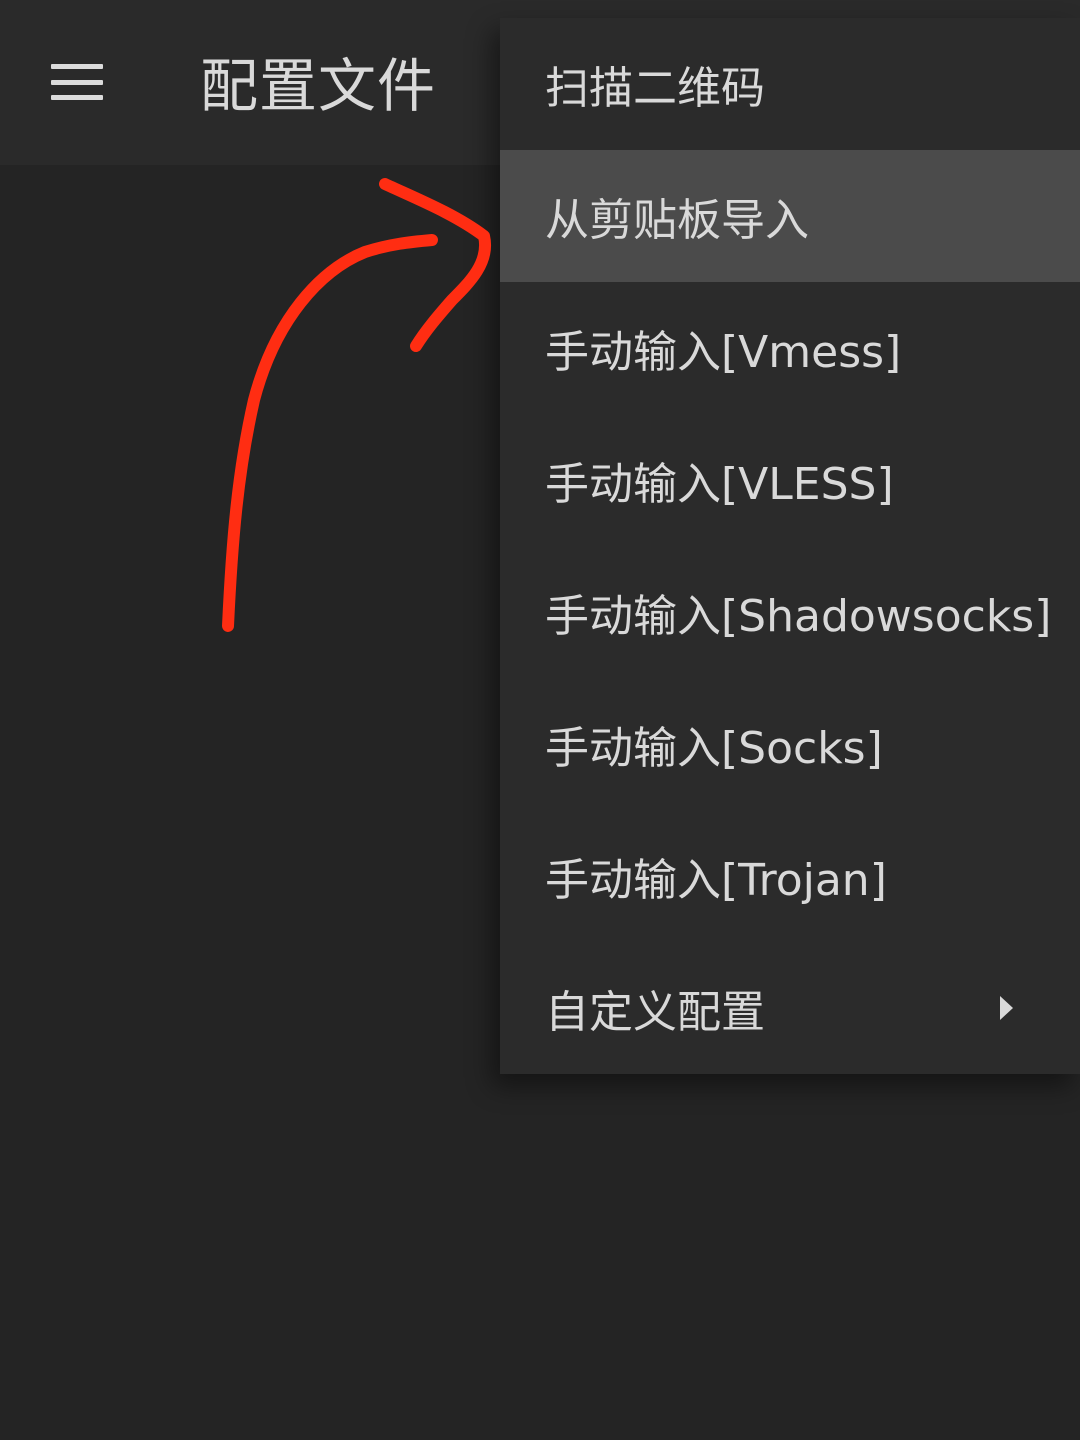 This screenshot has width=1080, height=1440. Describe the element at coordinates (318, 86) in the screenshot. I see `page-title: 配置文件` at that location.